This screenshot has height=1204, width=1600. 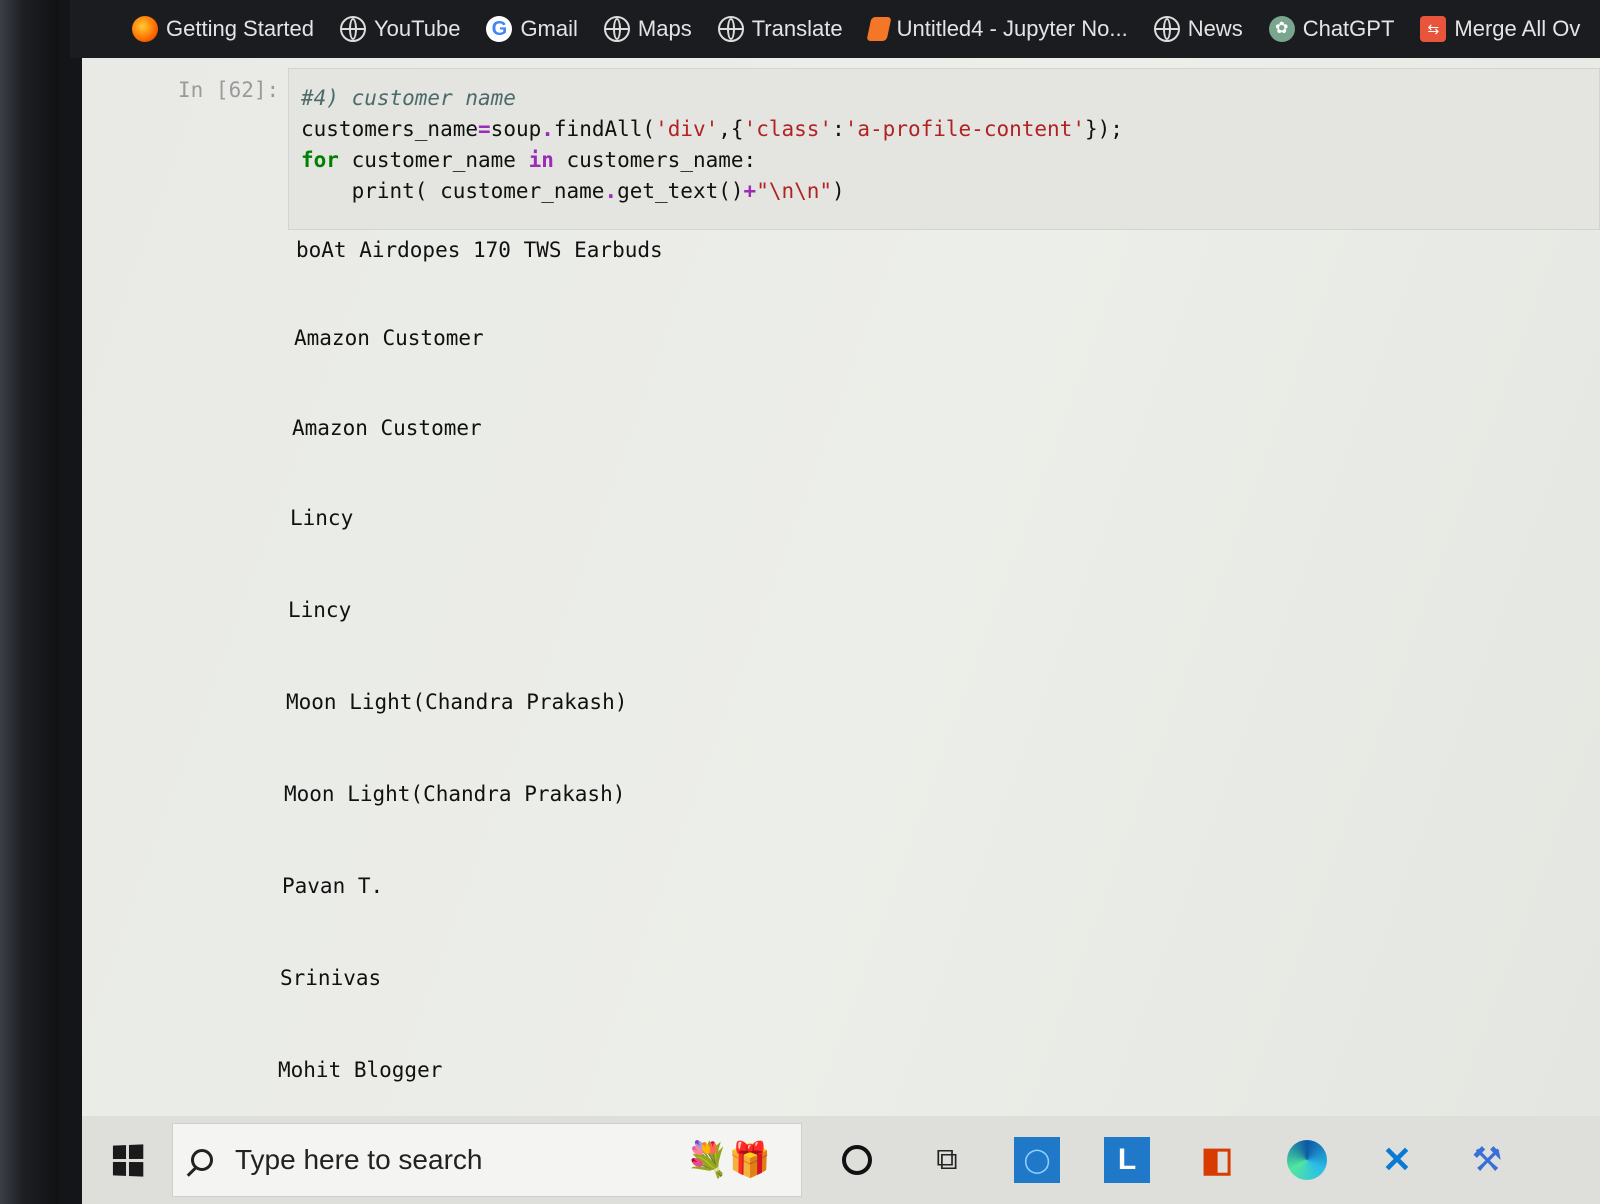 What do you see at coordinates (202, 1160) in the screenshot?
I see `search-icon` at bounding box center [202, 1160].